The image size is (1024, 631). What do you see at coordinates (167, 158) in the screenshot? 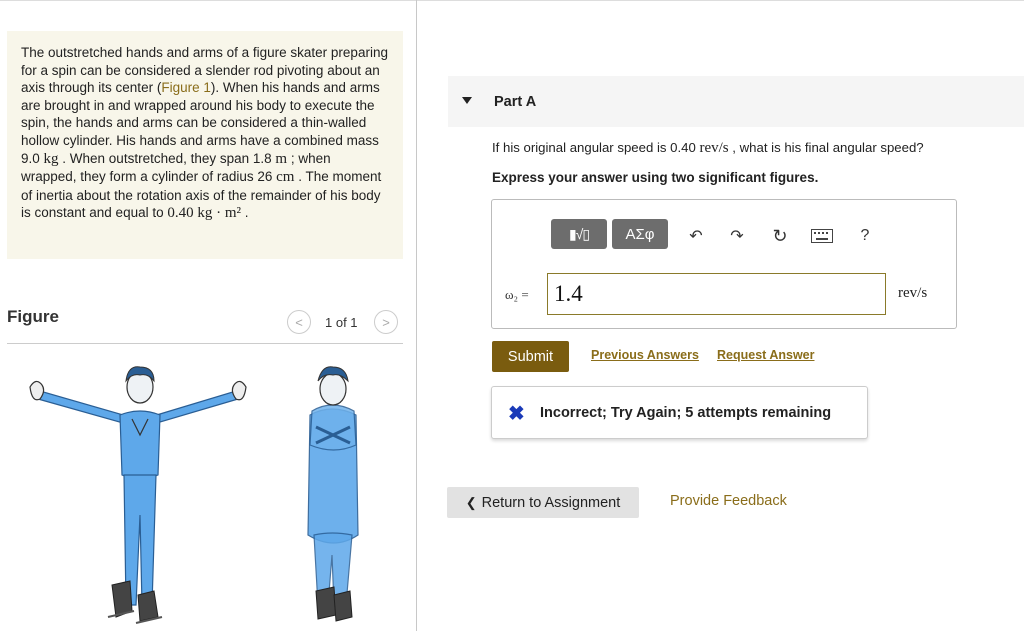
I see `problem-text-segment: . When outstretched, they span 1.8` at bounding box center [167, 158].